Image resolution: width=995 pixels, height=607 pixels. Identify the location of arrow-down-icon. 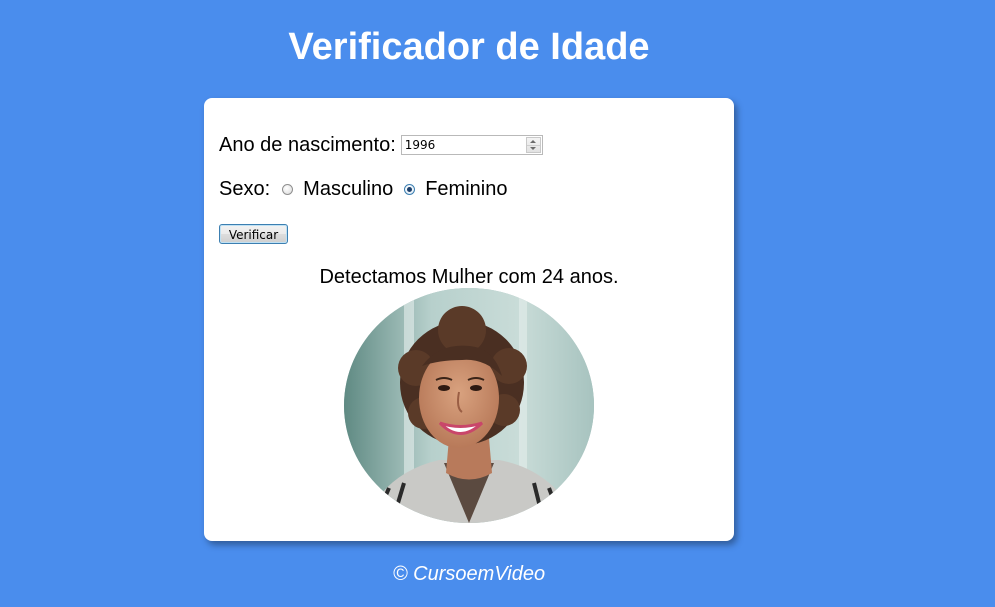
(533, 149).